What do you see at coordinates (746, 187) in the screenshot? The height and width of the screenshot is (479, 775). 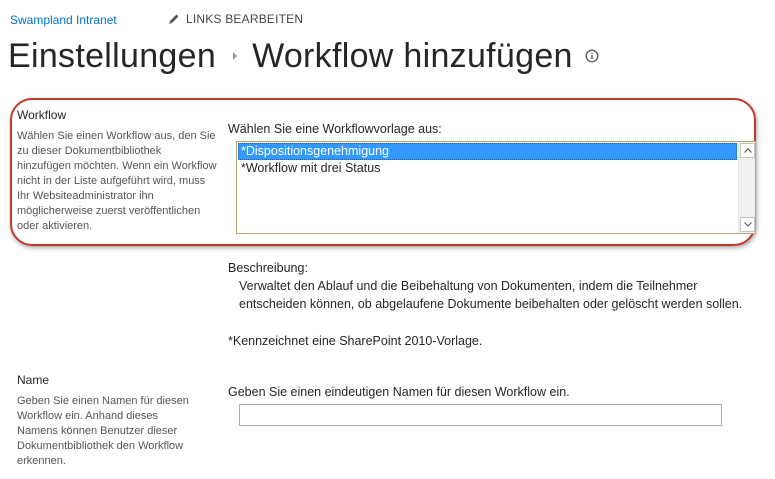 I see `listbox-scrollbar` at bounding box center [746, 187].